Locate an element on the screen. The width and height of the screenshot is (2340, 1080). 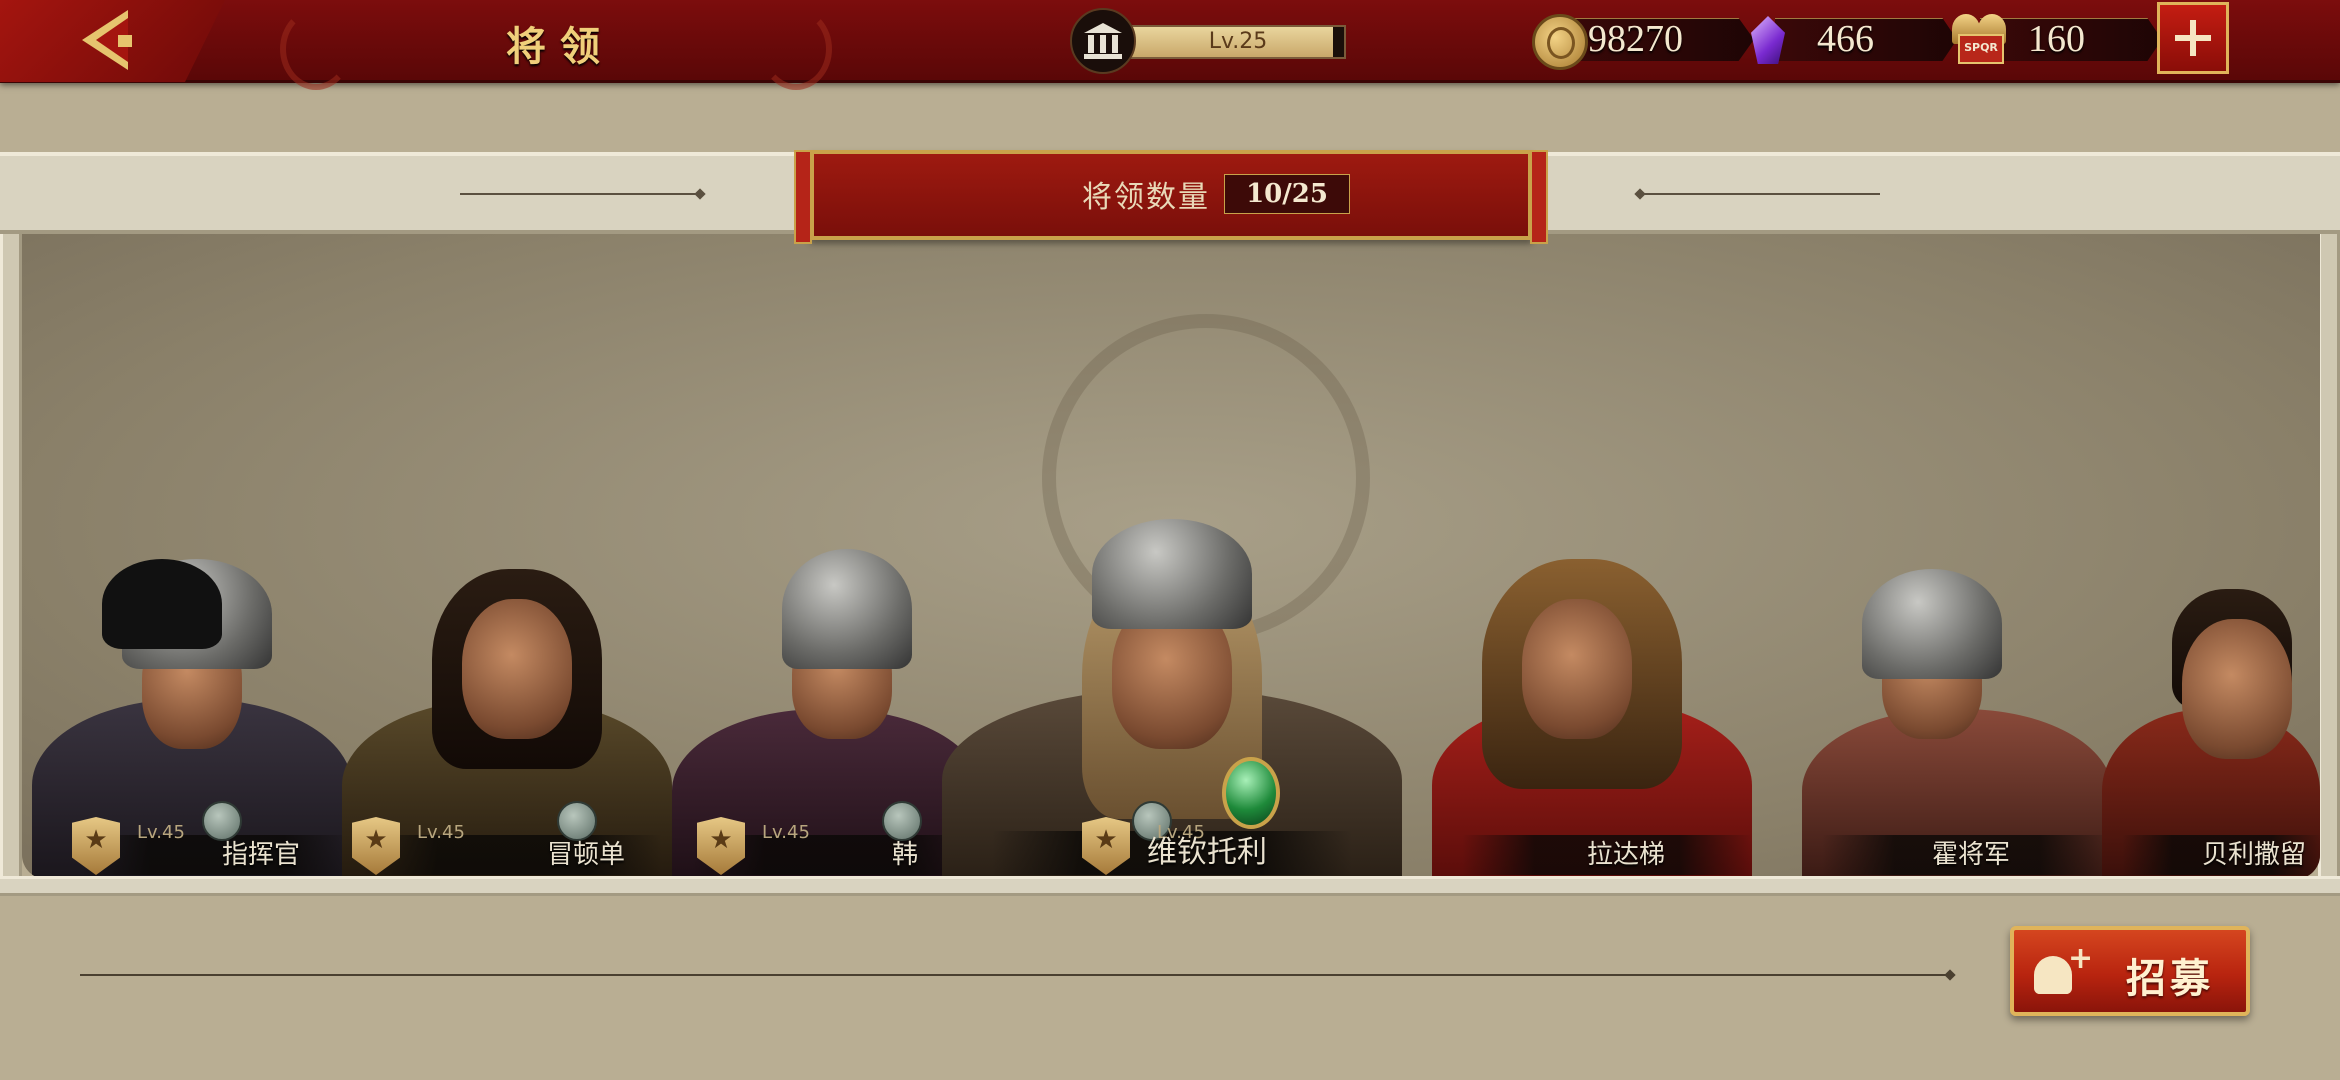
general-card: 霍将军 is located at coordinates (1952, 714).